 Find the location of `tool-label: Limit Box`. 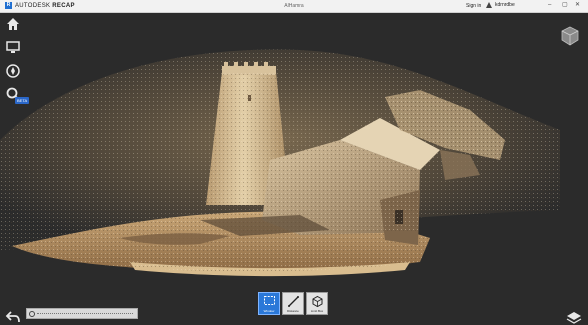

tool-label: Limit Box is located at coordinates (317, 311).